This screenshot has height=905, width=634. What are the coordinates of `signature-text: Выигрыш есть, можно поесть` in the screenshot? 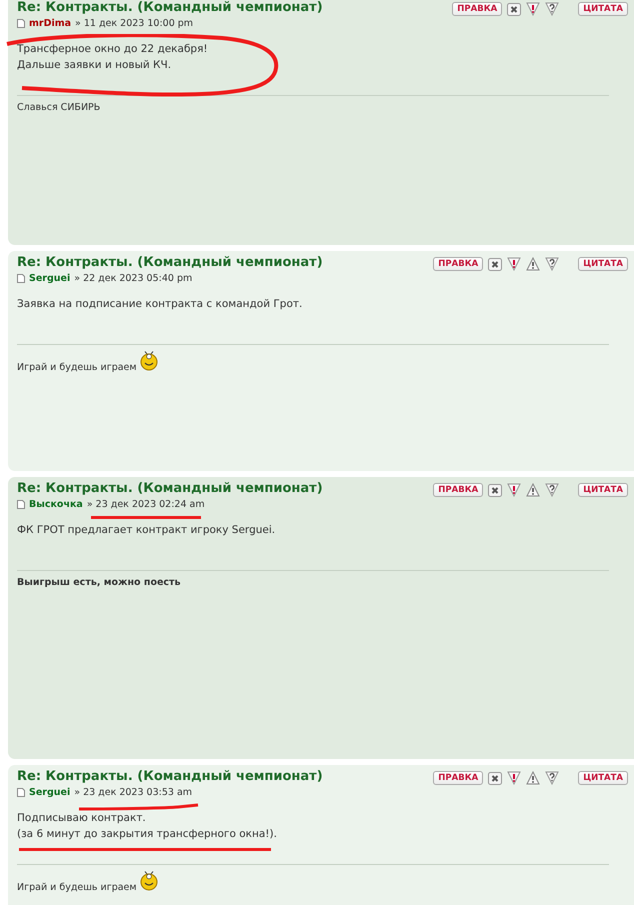 It's located at (99, 582).